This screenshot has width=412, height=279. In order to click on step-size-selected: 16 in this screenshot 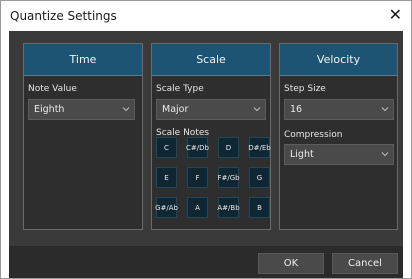, I will do `click(296, 109)`.